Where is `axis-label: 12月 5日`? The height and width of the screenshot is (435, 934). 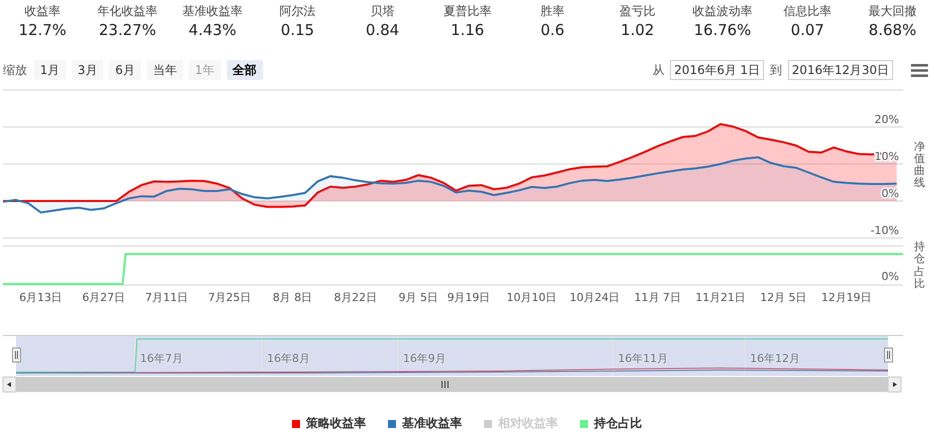 axis-label: 12月 5日 is located at coordinates (783, 297).